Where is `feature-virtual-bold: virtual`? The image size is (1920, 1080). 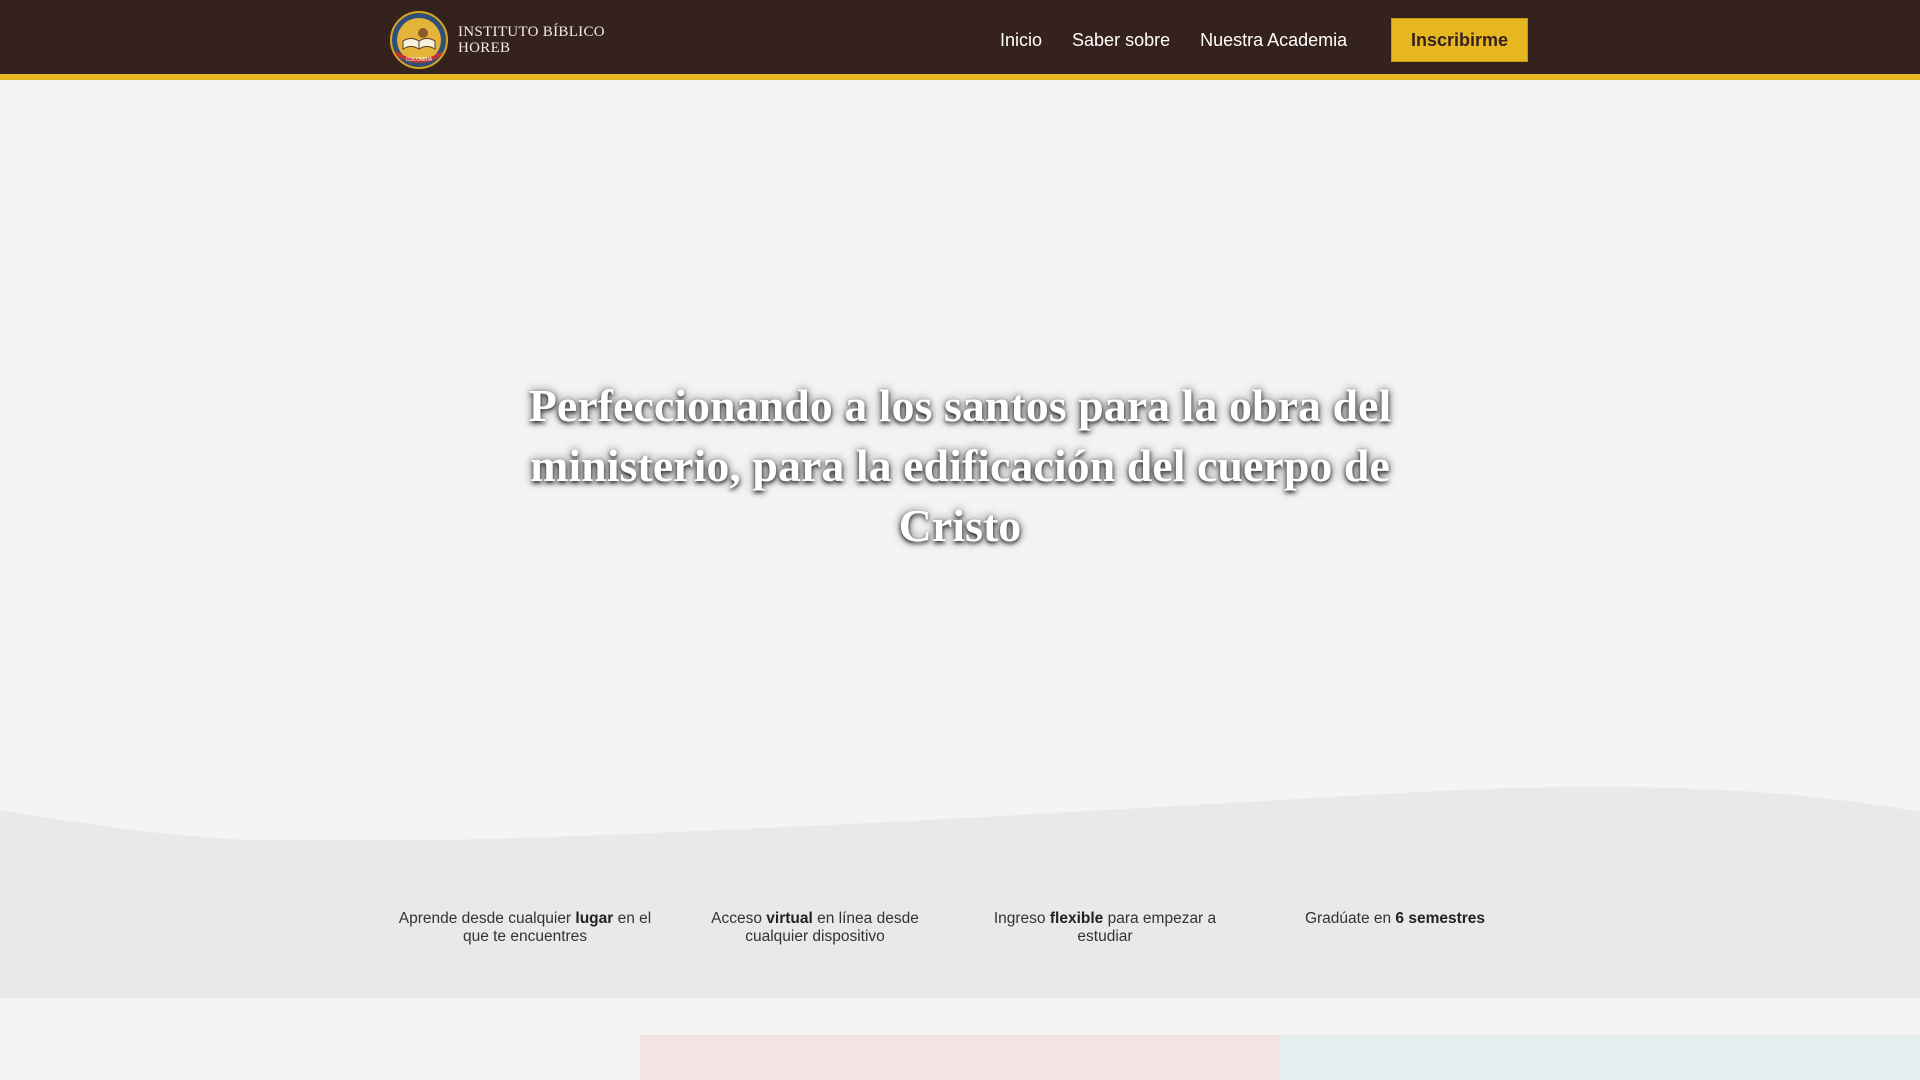 feature-virtual-bold: virtual is located at coordinates (789, 918).